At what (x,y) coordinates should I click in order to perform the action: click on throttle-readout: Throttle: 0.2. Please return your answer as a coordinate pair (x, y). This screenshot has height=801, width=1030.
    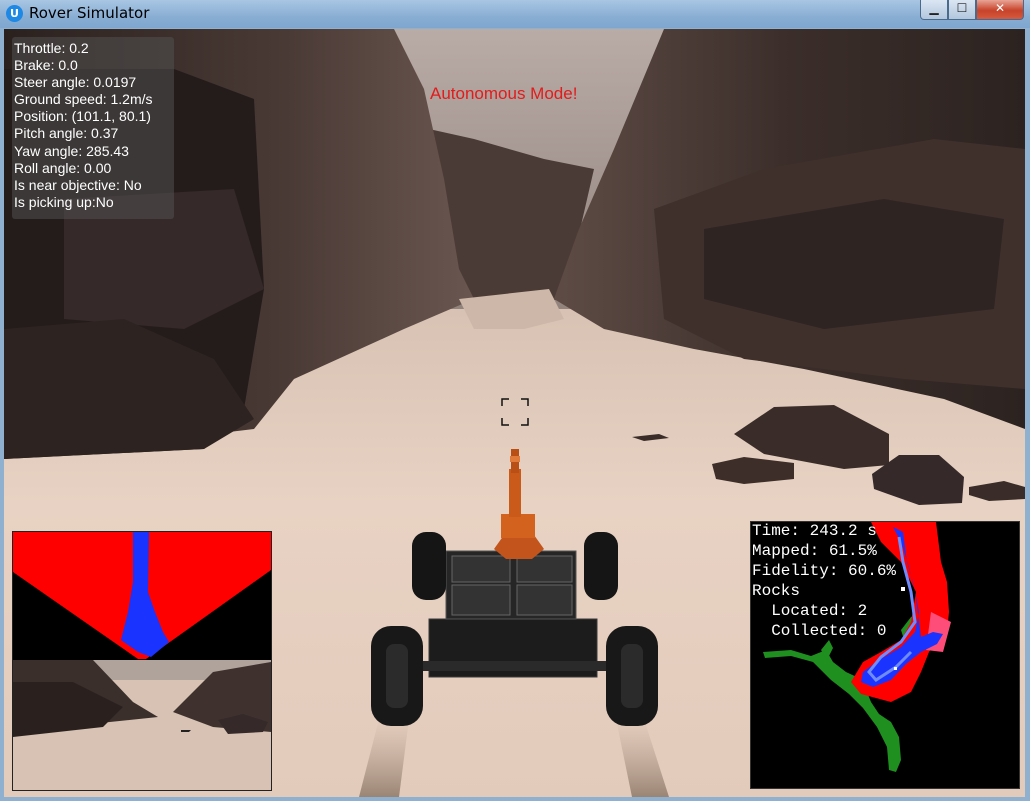
    Looking at the image, I should click on (51, 48).